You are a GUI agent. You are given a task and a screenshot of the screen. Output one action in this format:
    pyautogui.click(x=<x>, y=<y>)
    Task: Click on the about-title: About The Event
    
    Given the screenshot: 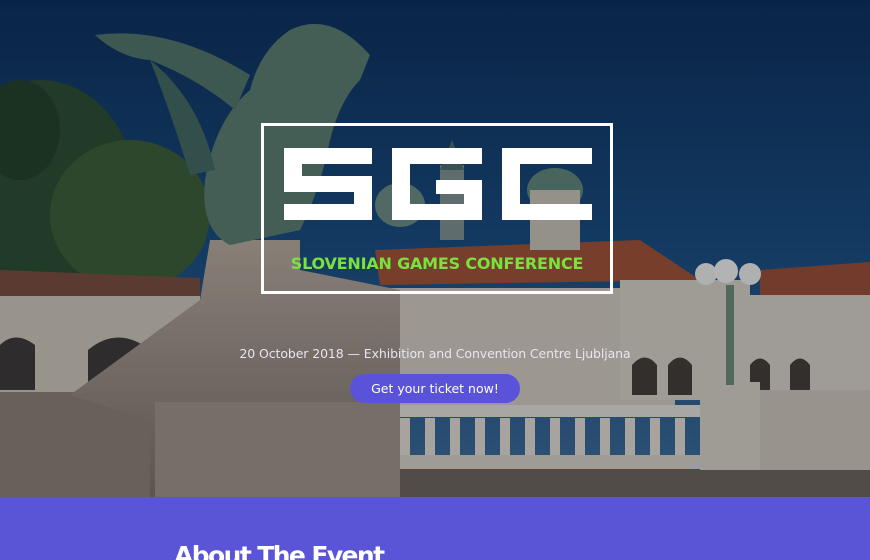 What is the action you would take?
    pyautogui.click(x=279, y=550)
    